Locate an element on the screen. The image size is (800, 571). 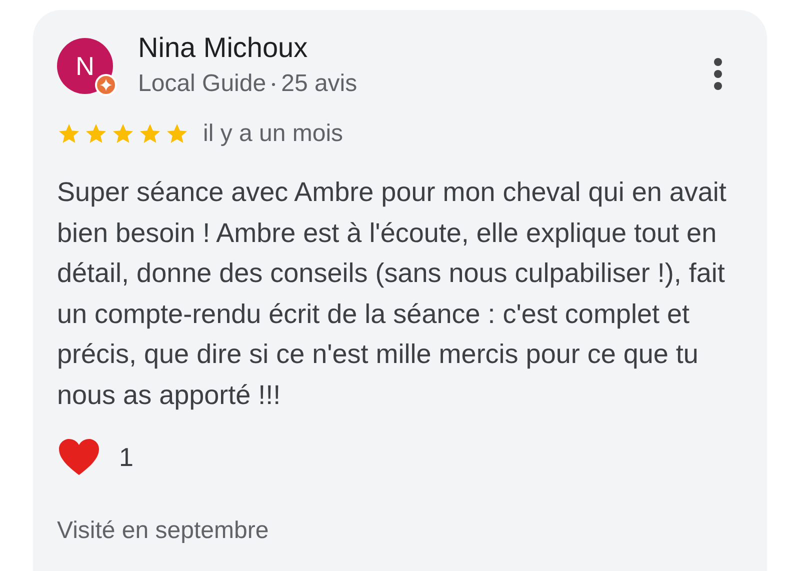
reviewer-name: Nina Michoux is located at coordinates (248, 48).